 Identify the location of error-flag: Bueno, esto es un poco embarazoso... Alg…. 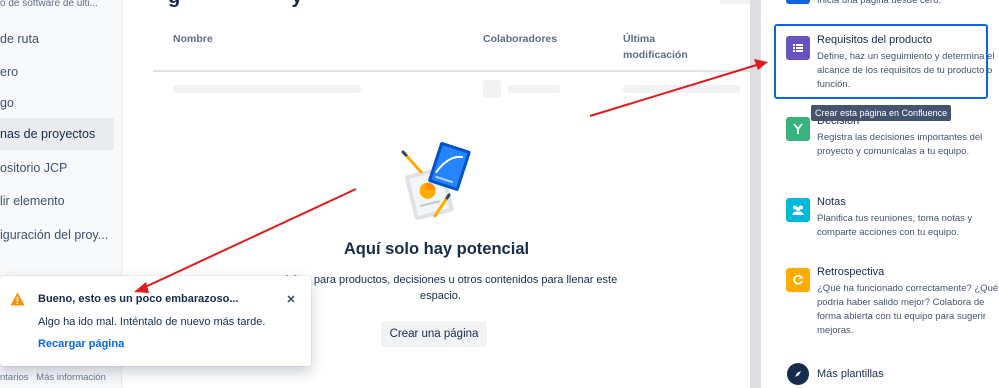
(155, 321).